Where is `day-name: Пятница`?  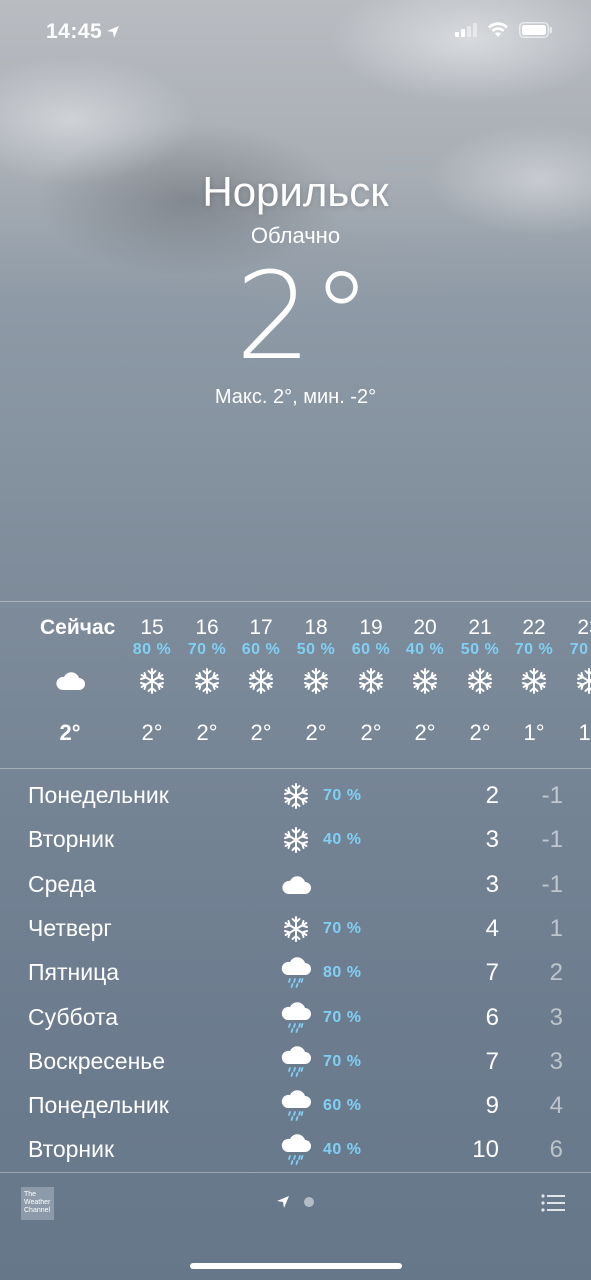 day-name: Пятница is located at coordinates (74, 972).